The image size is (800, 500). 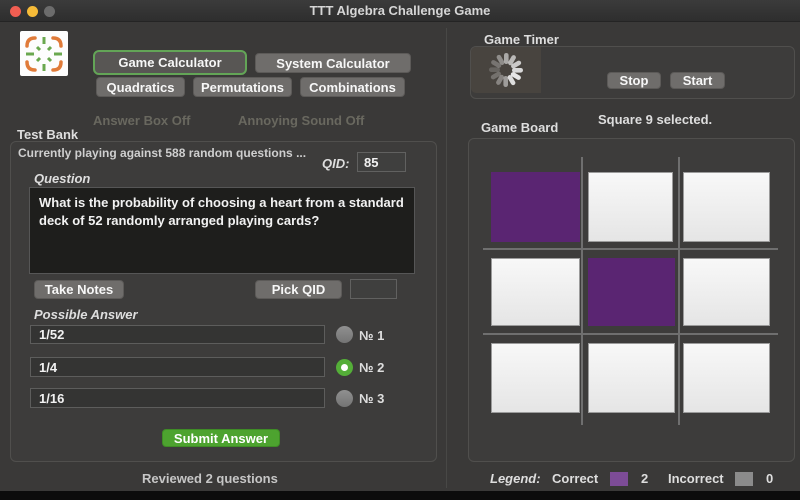 I want to click on app-logo, so click(x=44, y=53).